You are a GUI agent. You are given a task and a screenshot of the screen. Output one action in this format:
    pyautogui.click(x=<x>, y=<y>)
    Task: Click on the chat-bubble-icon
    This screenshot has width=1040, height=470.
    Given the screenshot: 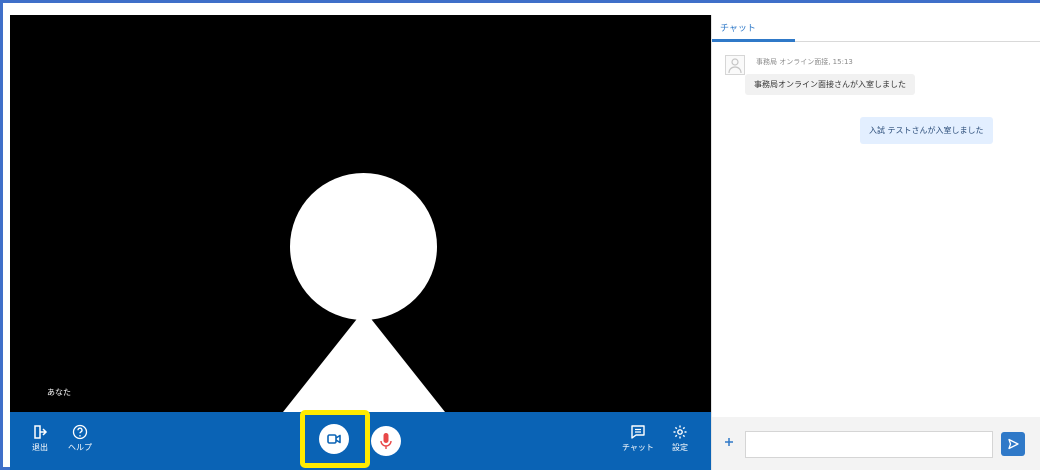 What is the action you would take?
    pyautogui.click(x=638, y=432)
    